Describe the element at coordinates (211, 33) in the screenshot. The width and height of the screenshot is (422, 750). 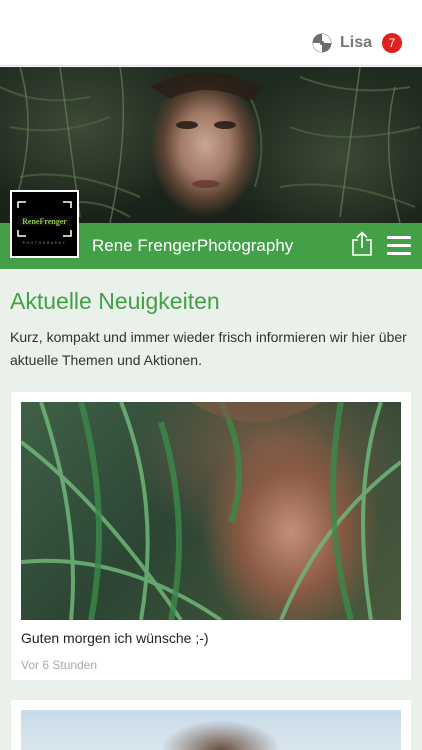
I see `top-bar: Lisa 7` at that location.